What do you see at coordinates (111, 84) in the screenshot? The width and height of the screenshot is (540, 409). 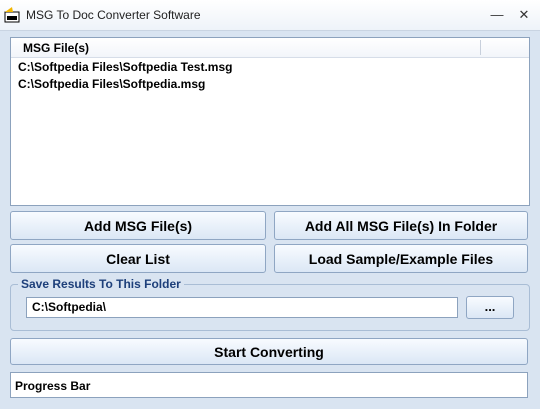 I see `list-item: C:\Softpedia Files\Softpedia.msg` at bounding box center [111, 84].